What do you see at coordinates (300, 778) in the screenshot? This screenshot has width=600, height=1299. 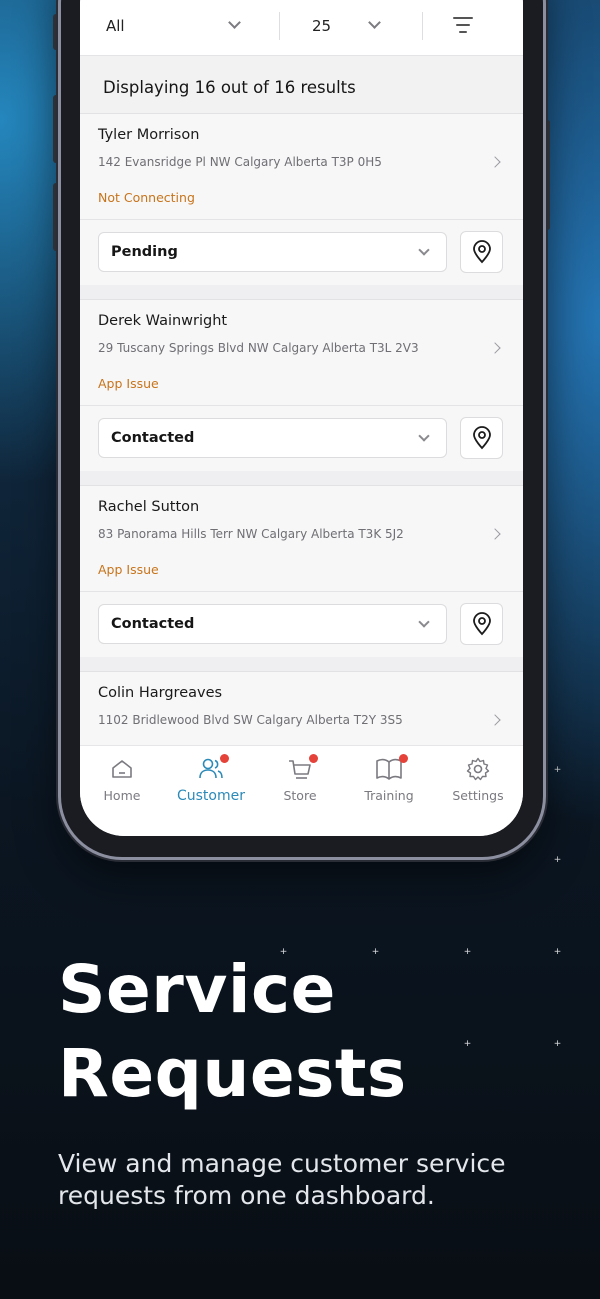 I see `tab-store: Store` at bounding box center [300, 778].